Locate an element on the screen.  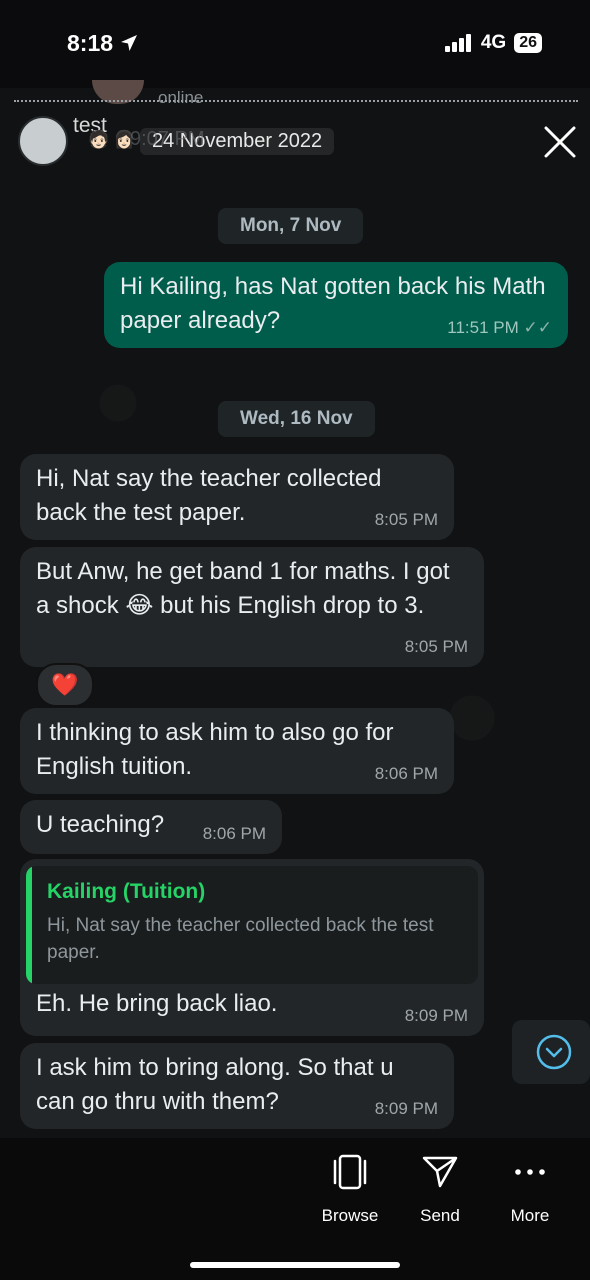
time-label: 11:51 PM is located at coordinates (483, 327).